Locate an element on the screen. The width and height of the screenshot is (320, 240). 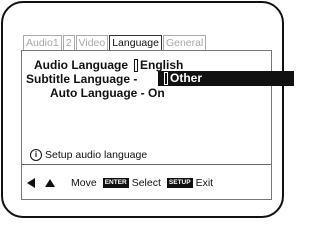
tab-language: Language is located at coordinates (135, 43).